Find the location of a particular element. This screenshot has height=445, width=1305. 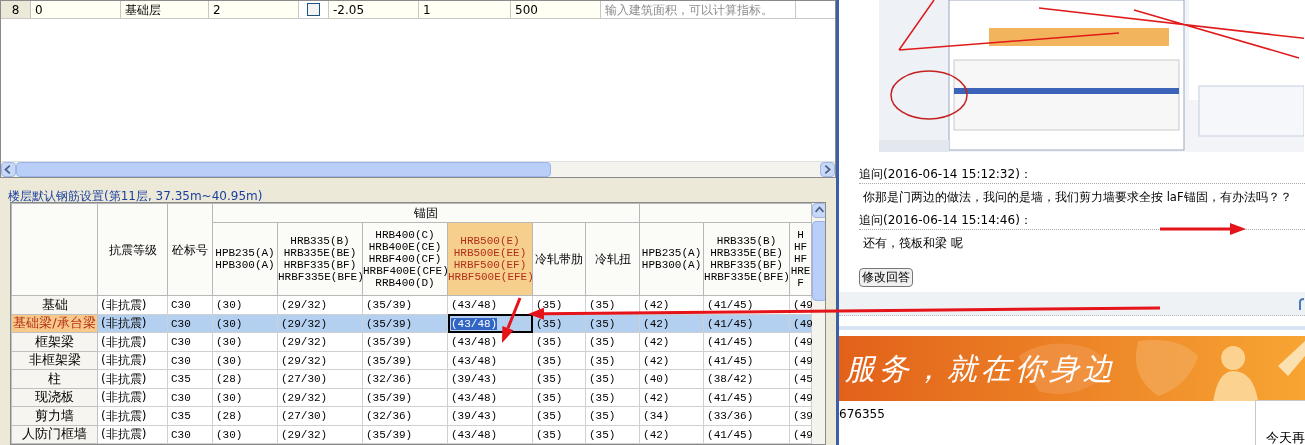

table-cell: (34) is located at coordinates (656, 416).